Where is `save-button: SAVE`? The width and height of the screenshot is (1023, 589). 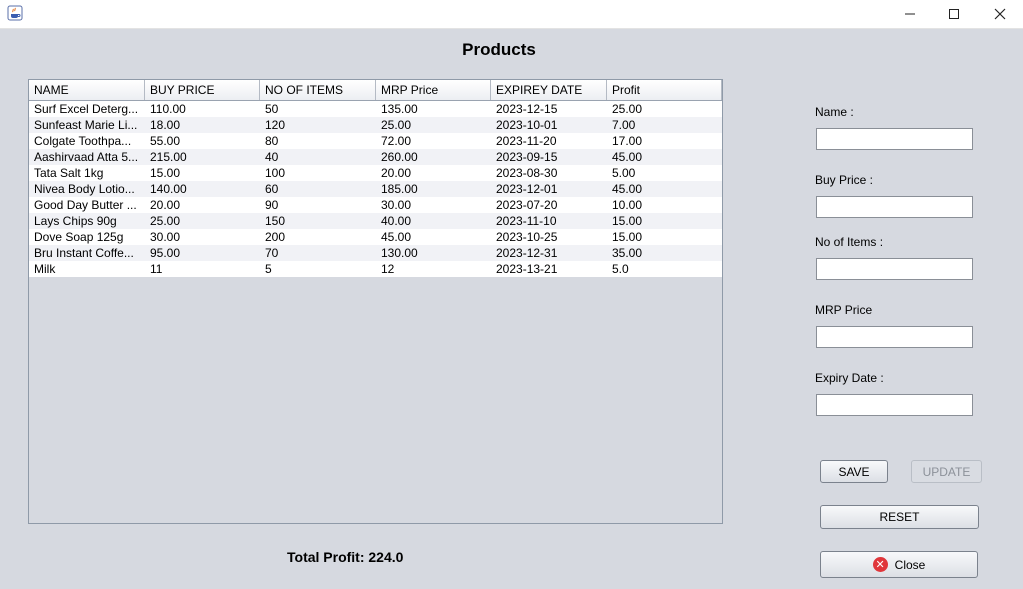 save-button: SAVE is located at coordinates (854, 471).